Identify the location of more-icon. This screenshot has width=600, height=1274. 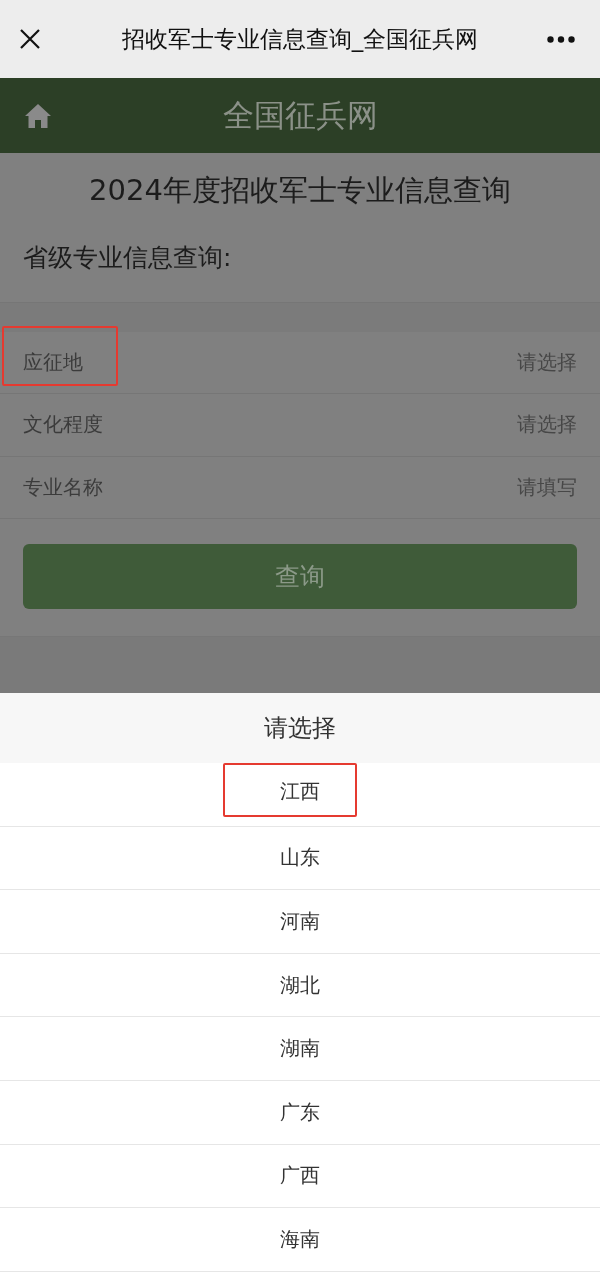
(561, 39).